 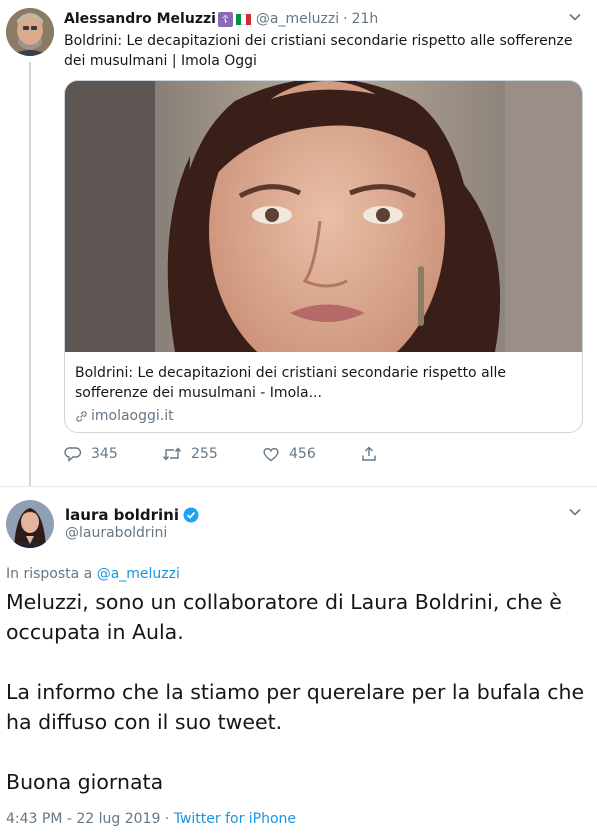 What do you see at coordinates (297, 19) in the screenshot?
I see `author-handle: @a_meluzzi` at bounding box center [297, 19].